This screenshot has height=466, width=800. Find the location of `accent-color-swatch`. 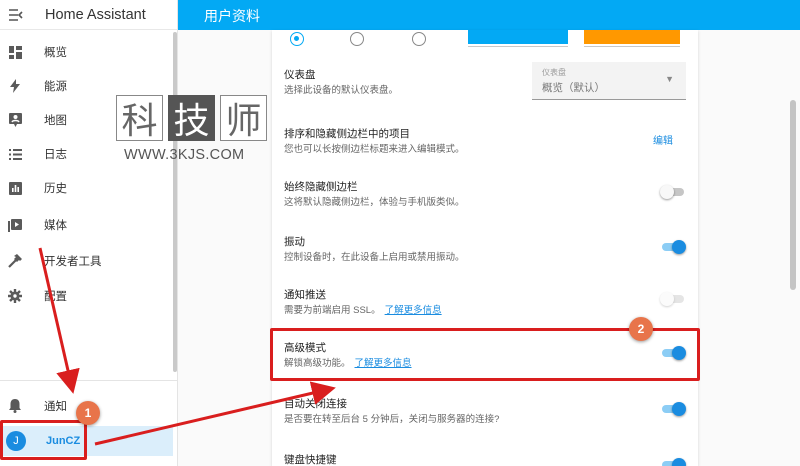

accent-color-swatch is located at coordinates (632, 37).